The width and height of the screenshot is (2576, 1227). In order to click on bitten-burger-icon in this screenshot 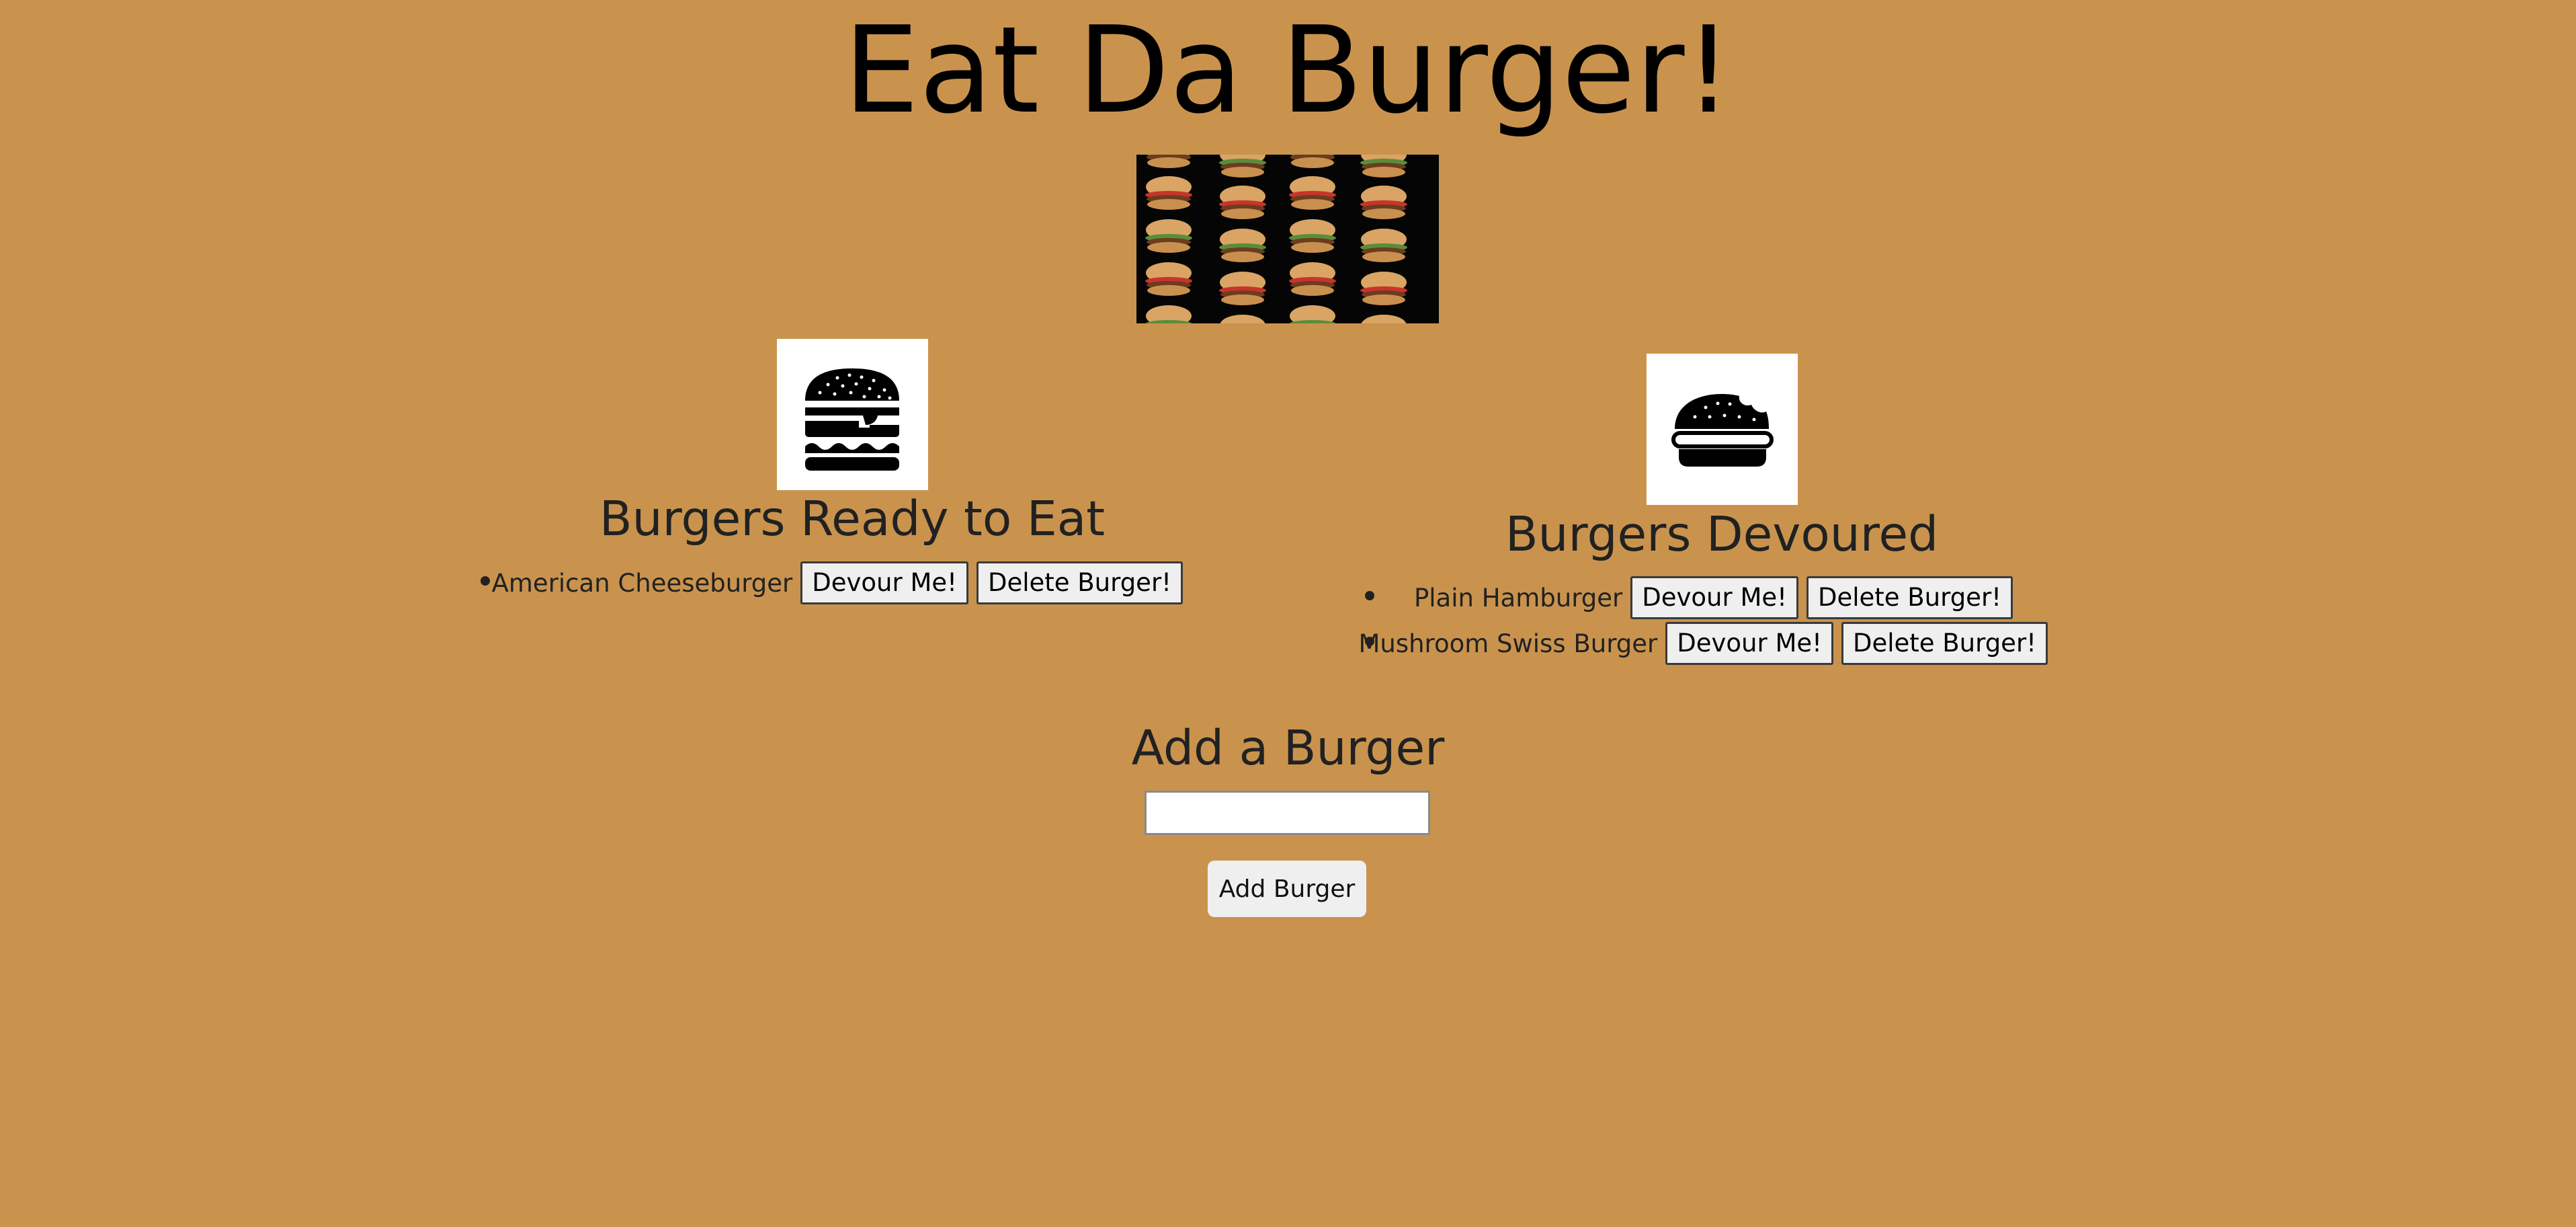, I will do `click(1722, 429)`.